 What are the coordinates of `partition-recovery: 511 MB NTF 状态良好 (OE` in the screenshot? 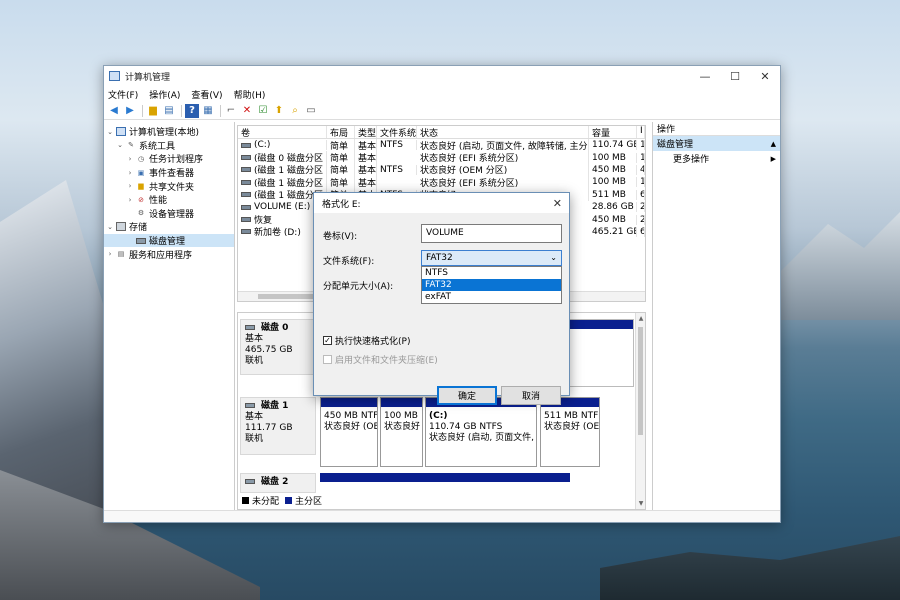 It's located at (570, 432).